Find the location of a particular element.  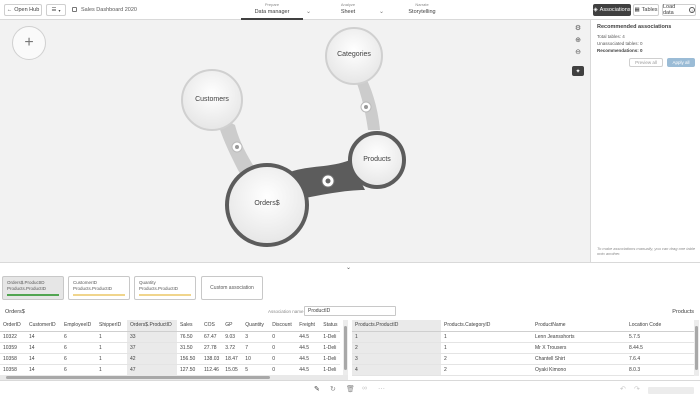

edit-icon: ✎ is located at coordinates (317, 389).